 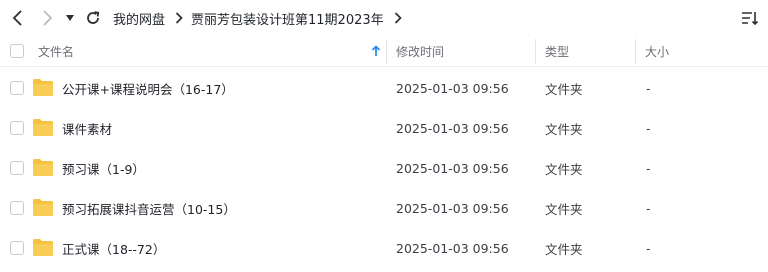 I want to click on table-row: 课件素材 2025-01-03 09:56 文件夹 -, so click(x=384, y=128).